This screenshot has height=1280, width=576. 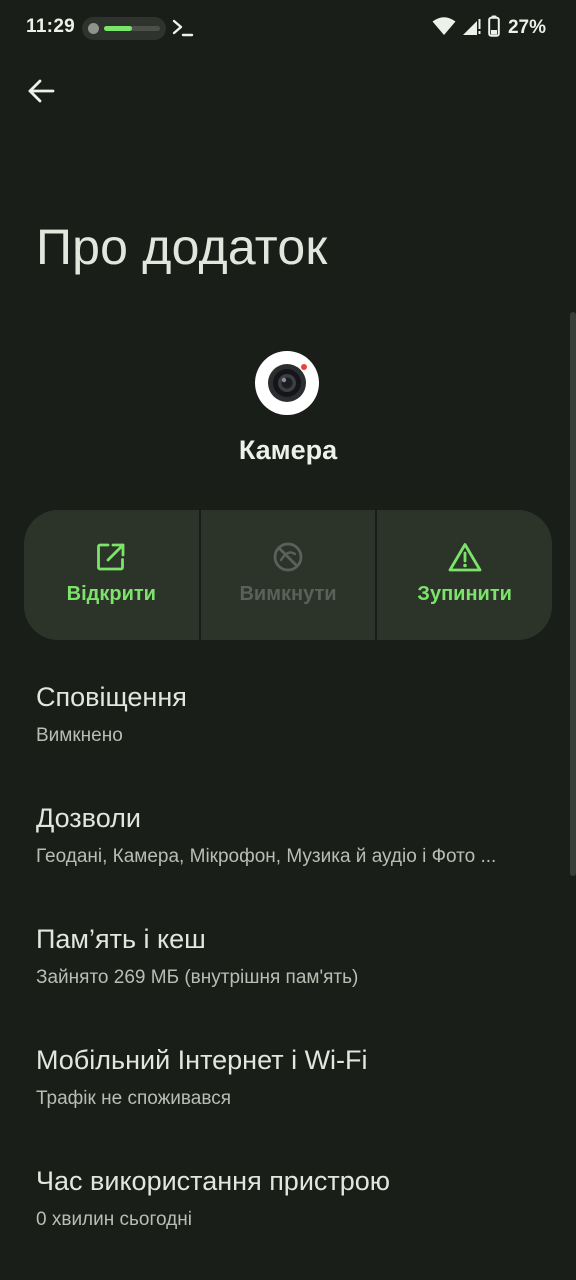 I want to click on settings-item-summary: Трафік не споживався, so click(x=134, y=1098).